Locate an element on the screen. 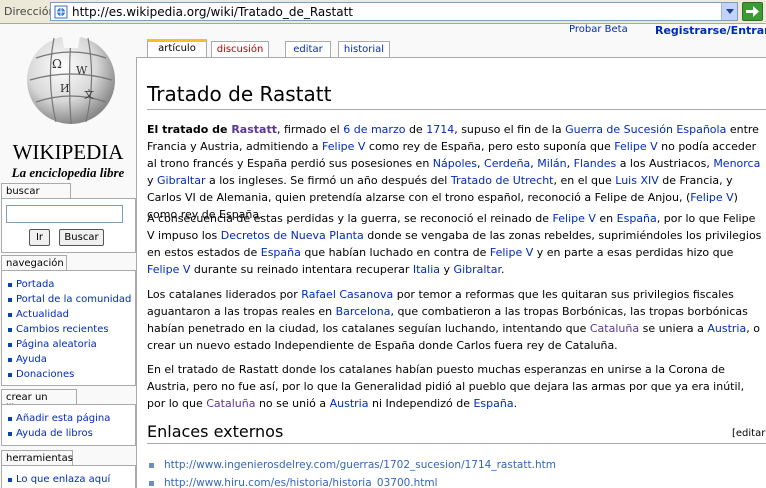 This screenshot has width=766, height=488. svg-text: W is located at coordinates (82, 70).